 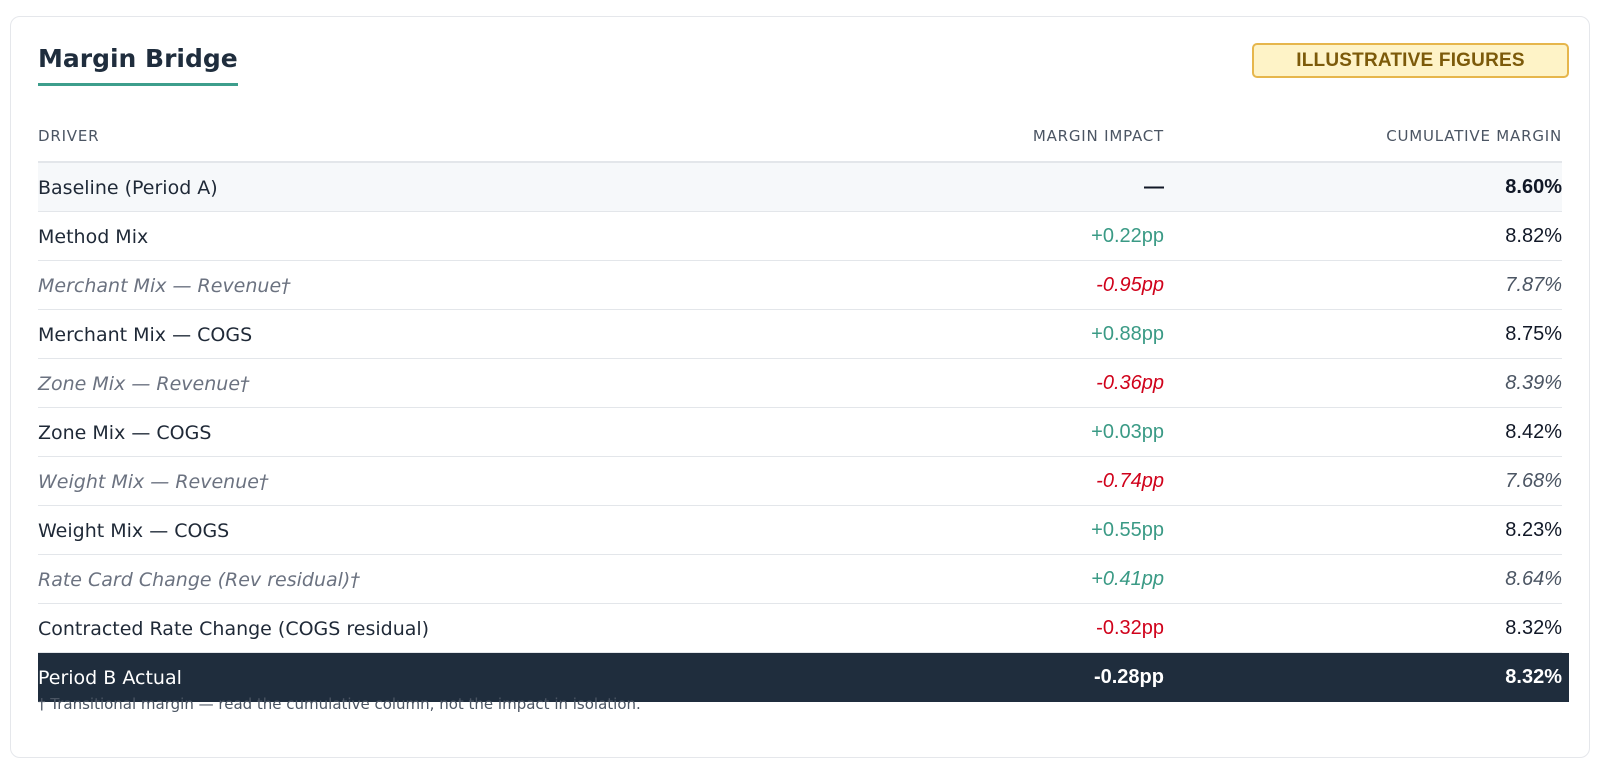 What do you see at coordinates (1130, 285) in the screenshot?
I see `impact-value: -0.95pp` at bounding box center [1130, 285].